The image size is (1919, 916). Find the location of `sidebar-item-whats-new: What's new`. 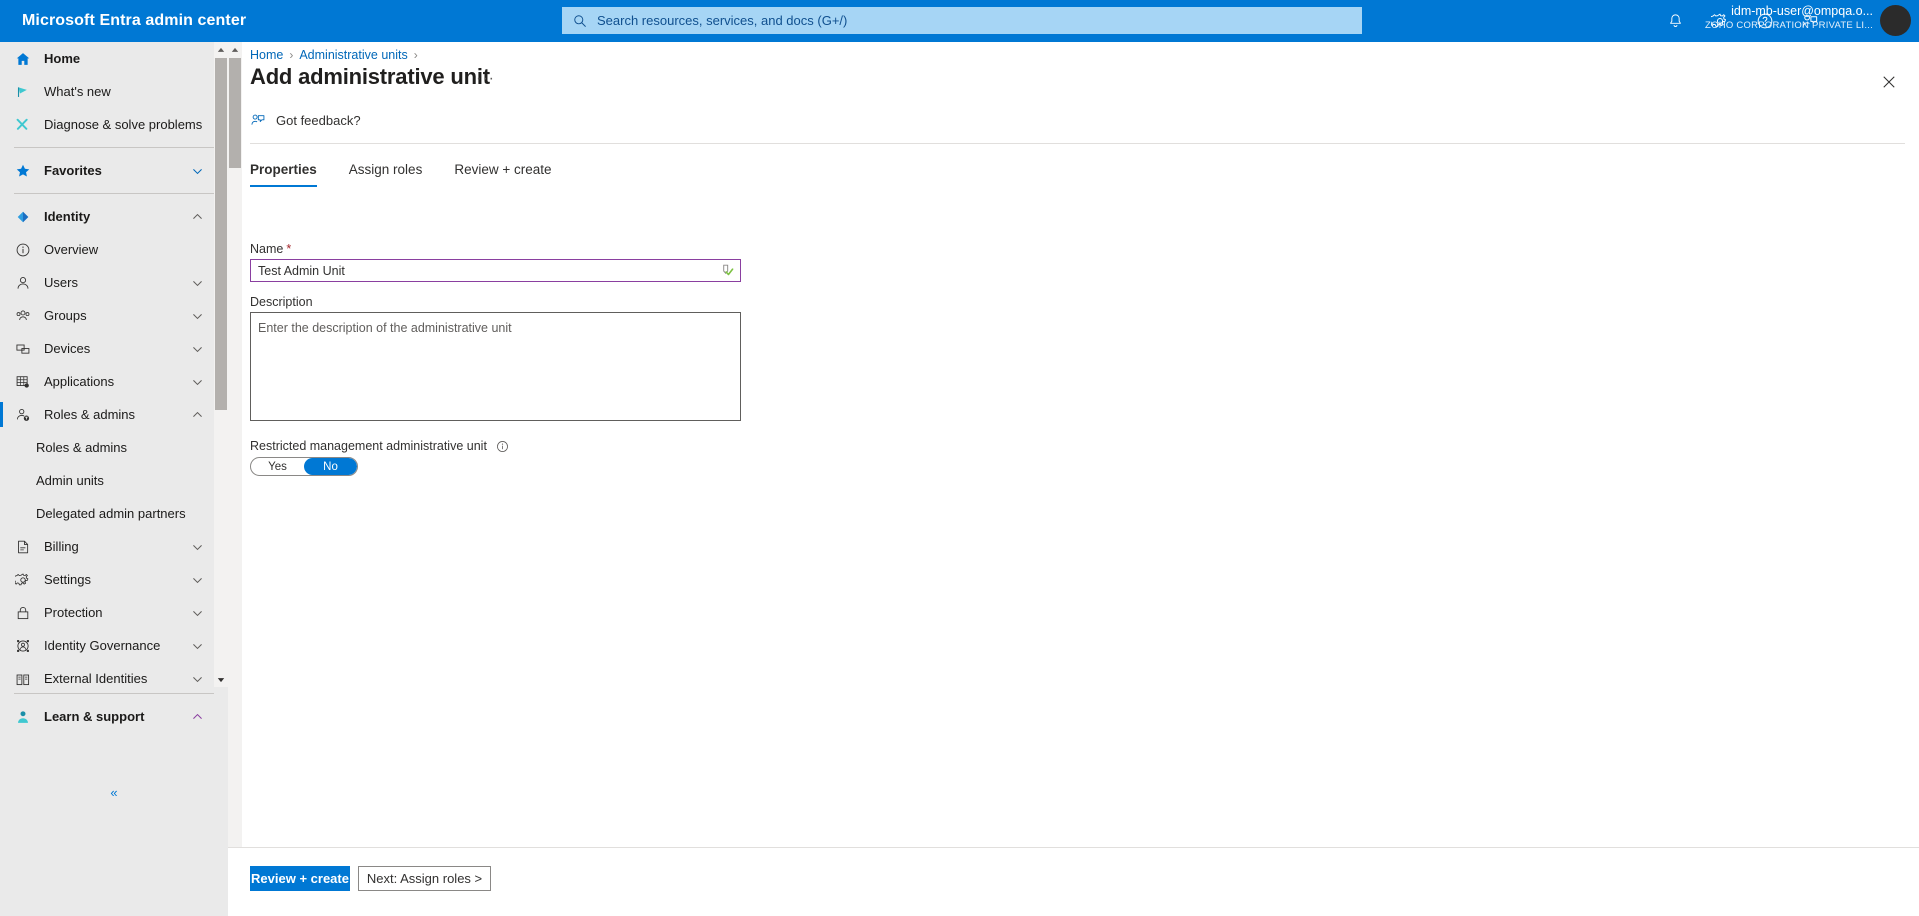

sidebar-item-whats-new: What's new is located at coordinates (114, 91).